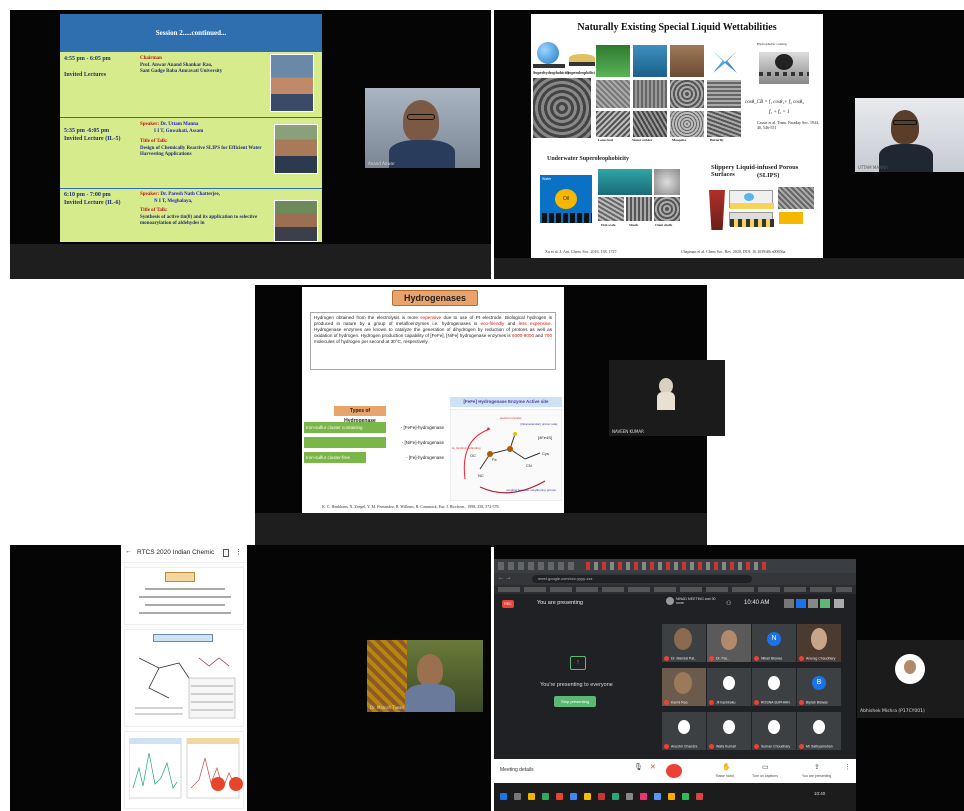 The width and height of the screenshot is (964, 811). I want to click on stop-presenting-button: Stop presenting, so click(575, 701).